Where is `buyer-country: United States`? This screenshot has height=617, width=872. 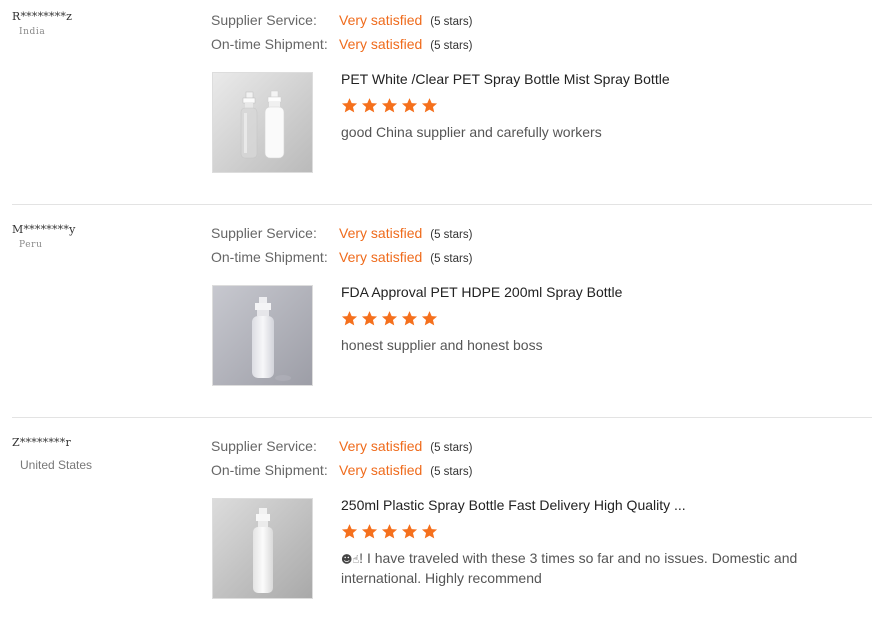
buyer-country: United States is located at coordinates (56, 465).